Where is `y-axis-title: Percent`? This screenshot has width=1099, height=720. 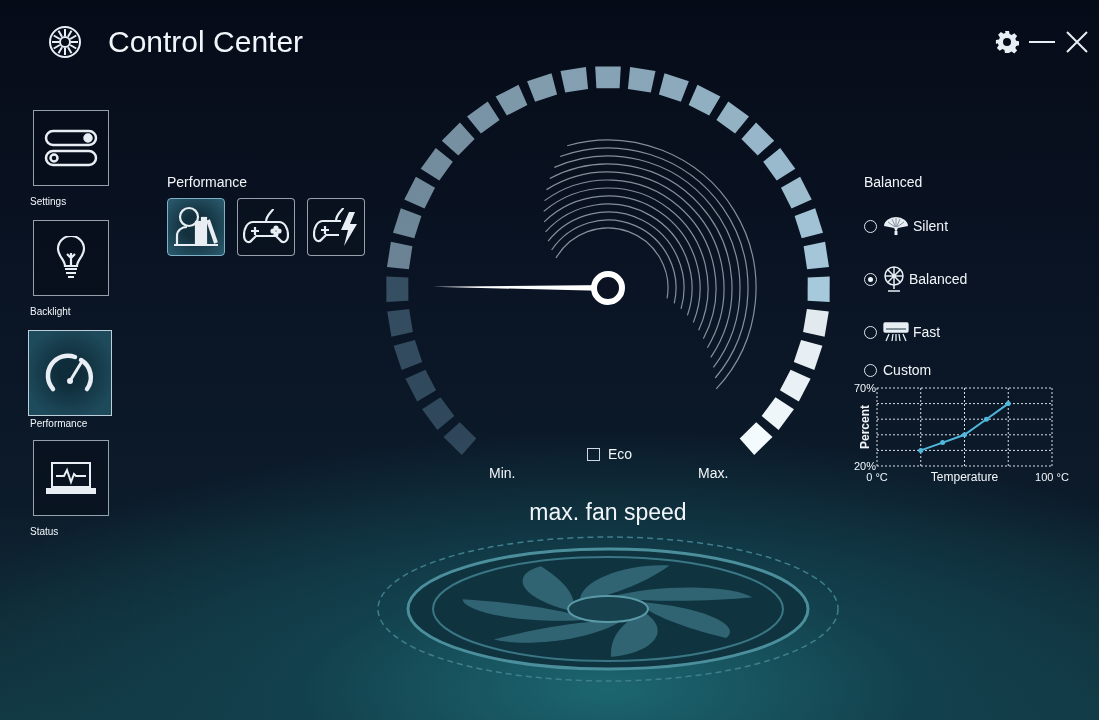
y-axis-title: Percent is located at coordinates (865, 427).